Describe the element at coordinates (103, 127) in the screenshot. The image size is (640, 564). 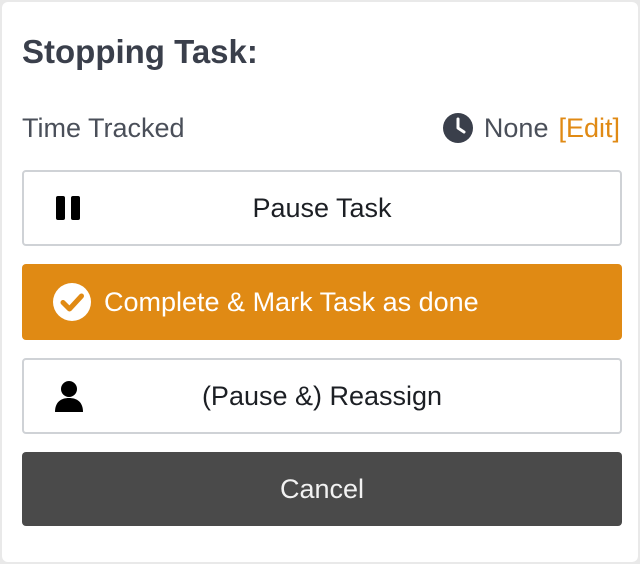
I see `time-tracked-label: Time Tracked` at that location.